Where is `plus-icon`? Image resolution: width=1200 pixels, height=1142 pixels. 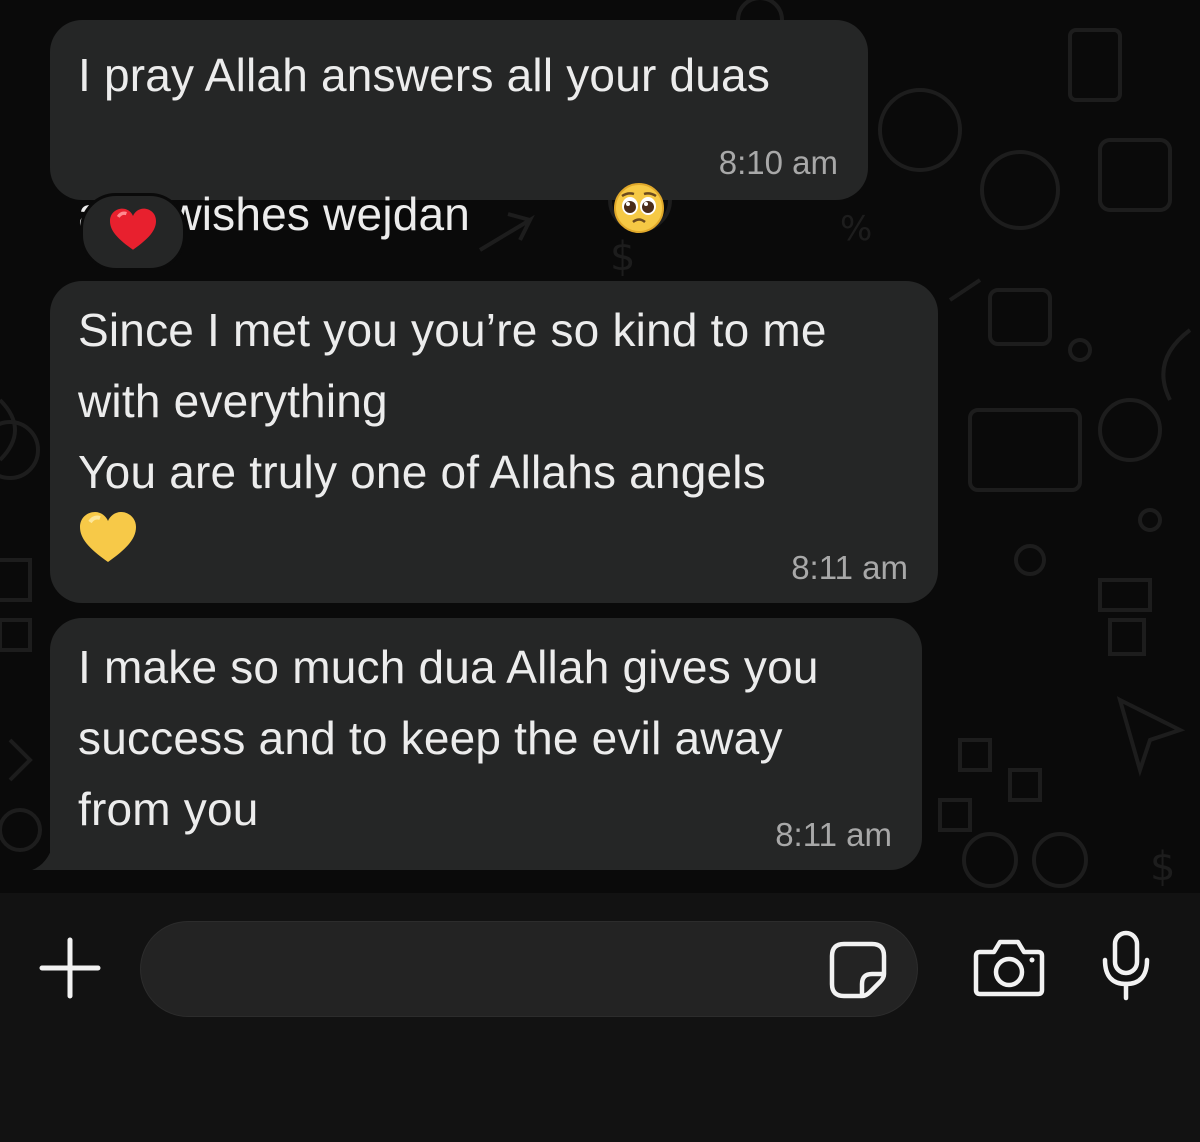 plus-icon is located at coordinates (70, 968).